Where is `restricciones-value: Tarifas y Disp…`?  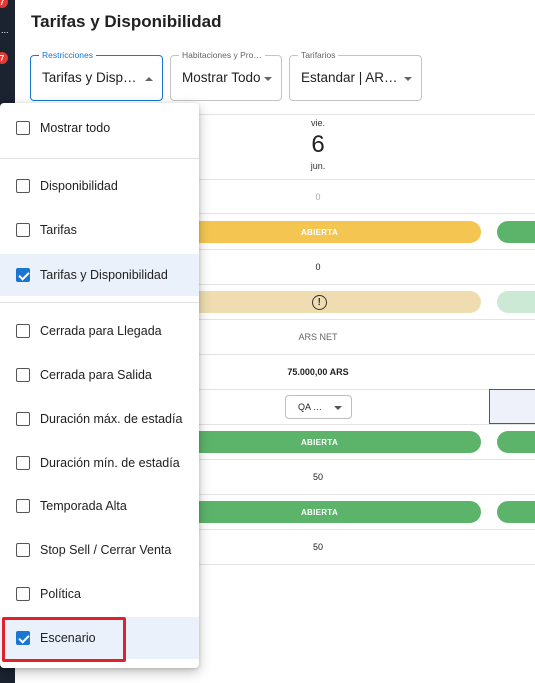
restricciones-value: Tarifas y Disp… is located at coordinates (89, 77).